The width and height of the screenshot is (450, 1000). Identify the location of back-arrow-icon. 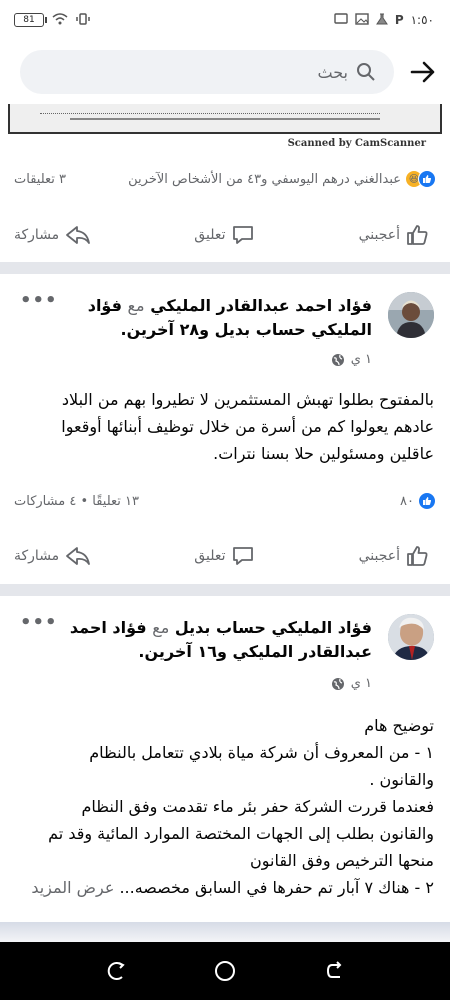
(423, 72).